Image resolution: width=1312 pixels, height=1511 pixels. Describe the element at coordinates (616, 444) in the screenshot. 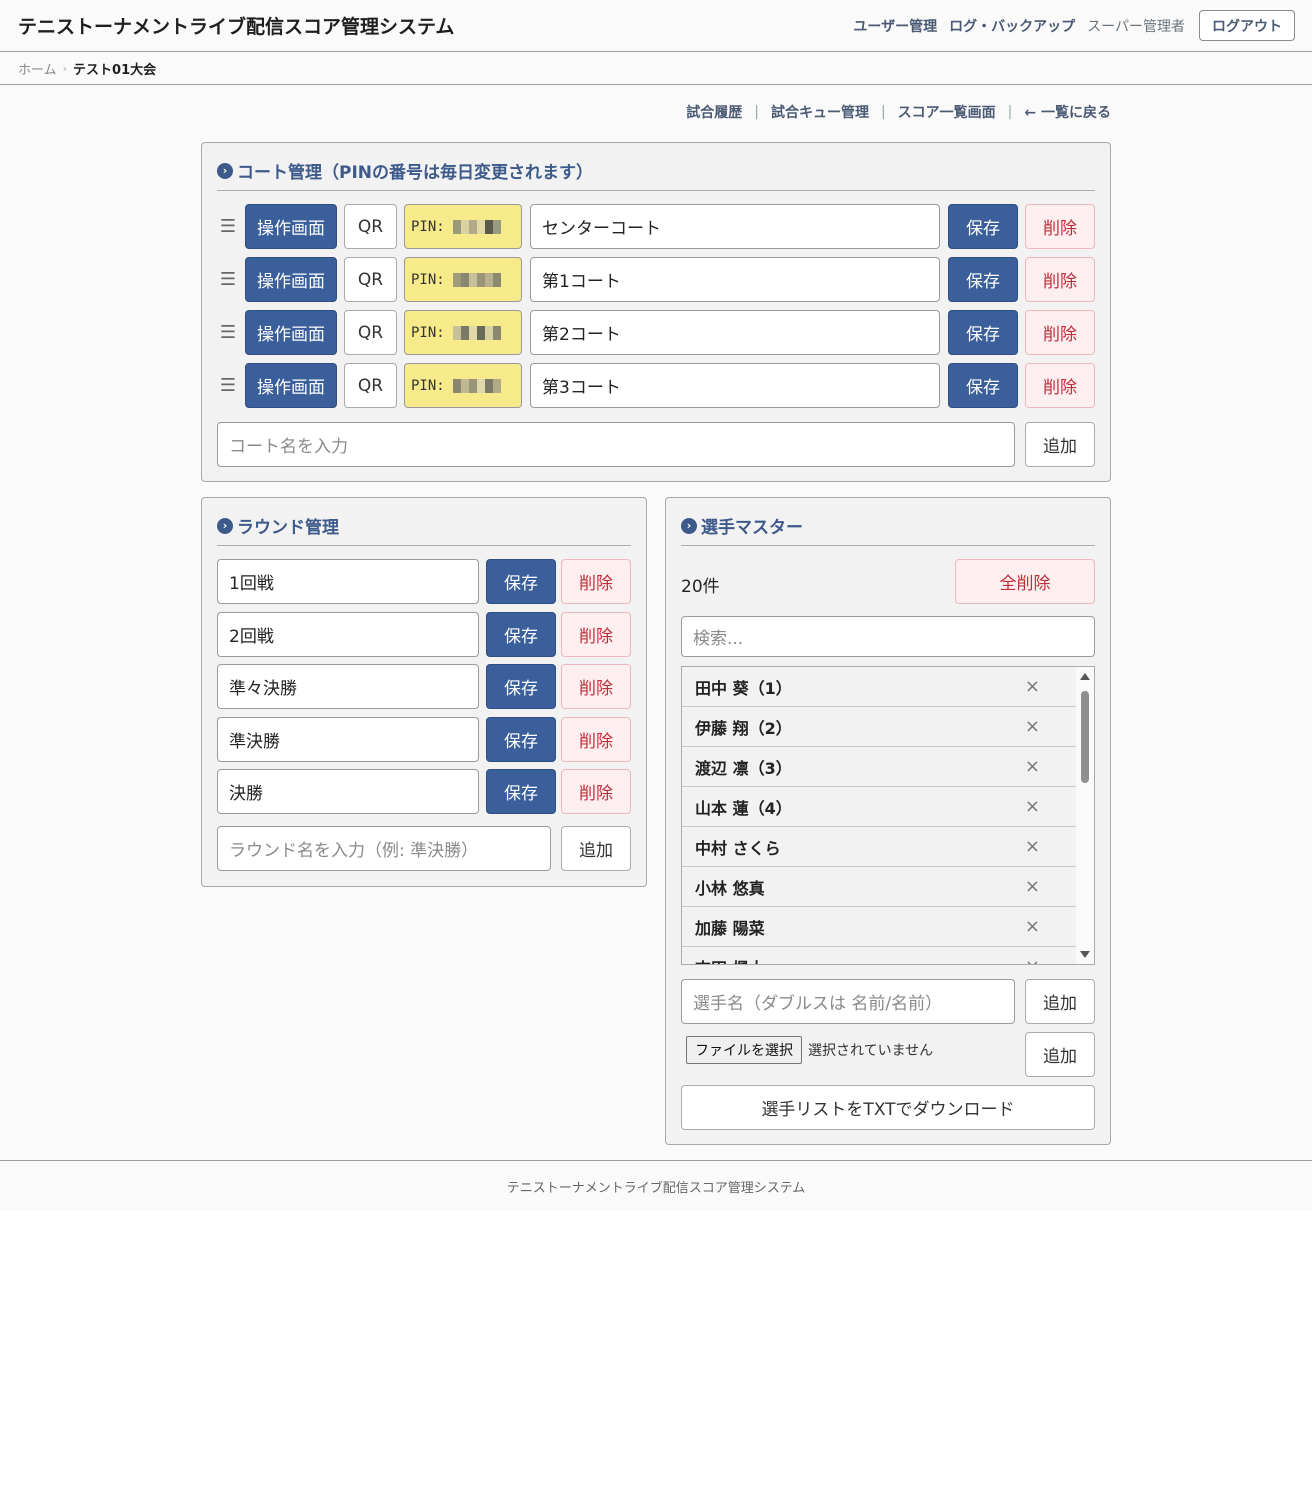

I see `new-court-input: コート名を入力` at that location.